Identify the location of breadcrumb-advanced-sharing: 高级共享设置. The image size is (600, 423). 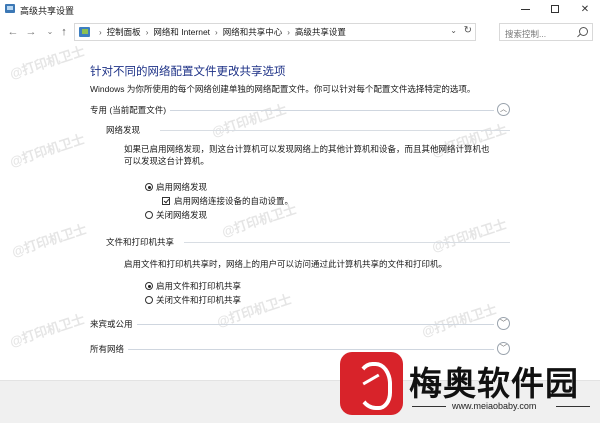
(320, 32).